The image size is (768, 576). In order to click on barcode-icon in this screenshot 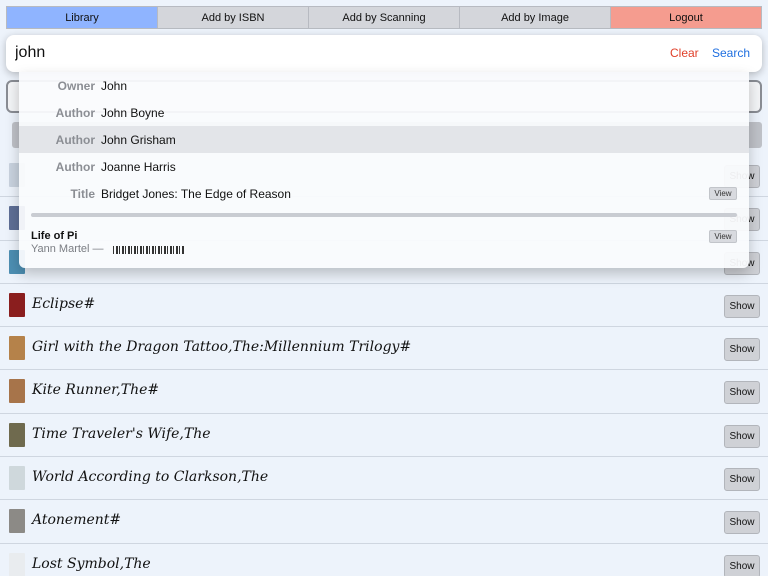, I will do `click(149, 250)`.